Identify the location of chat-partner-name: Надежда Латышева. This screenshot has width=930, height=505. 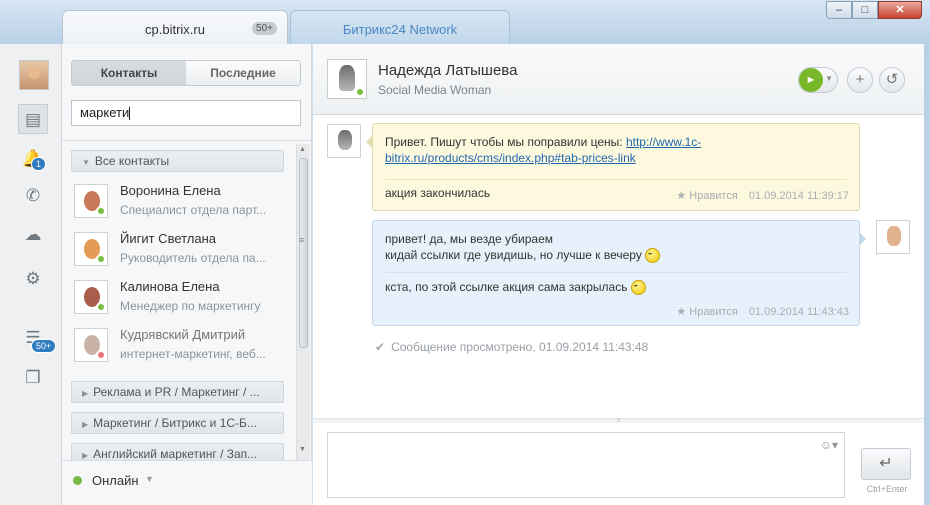
(447, 70).